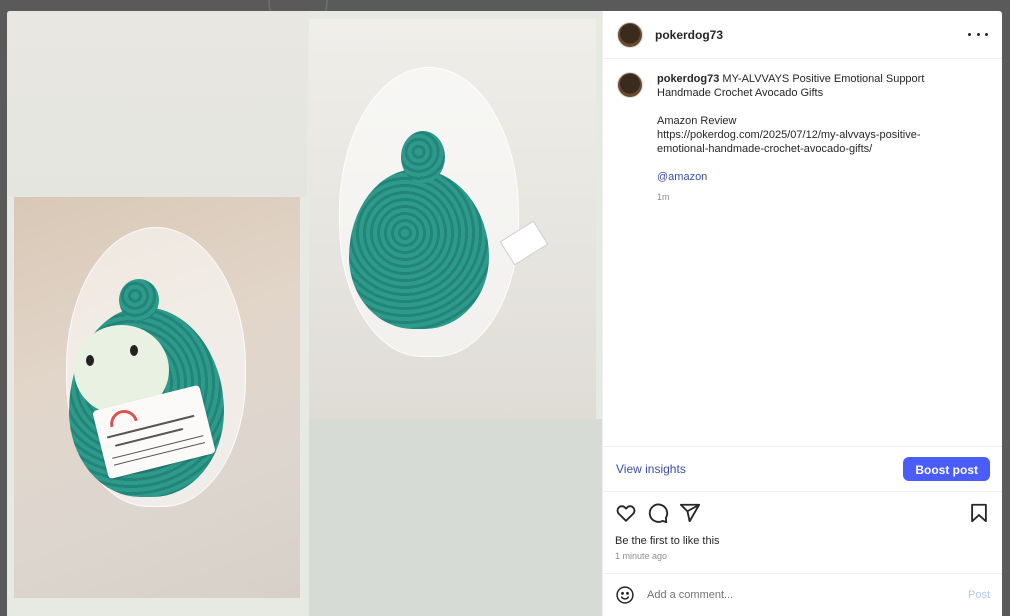 Image resolution: width=1010 pixels, height=616 pixels. Describe the element at coordinates (807, 177) in the screenshot. I see `mention-link: @amazon` at that location.